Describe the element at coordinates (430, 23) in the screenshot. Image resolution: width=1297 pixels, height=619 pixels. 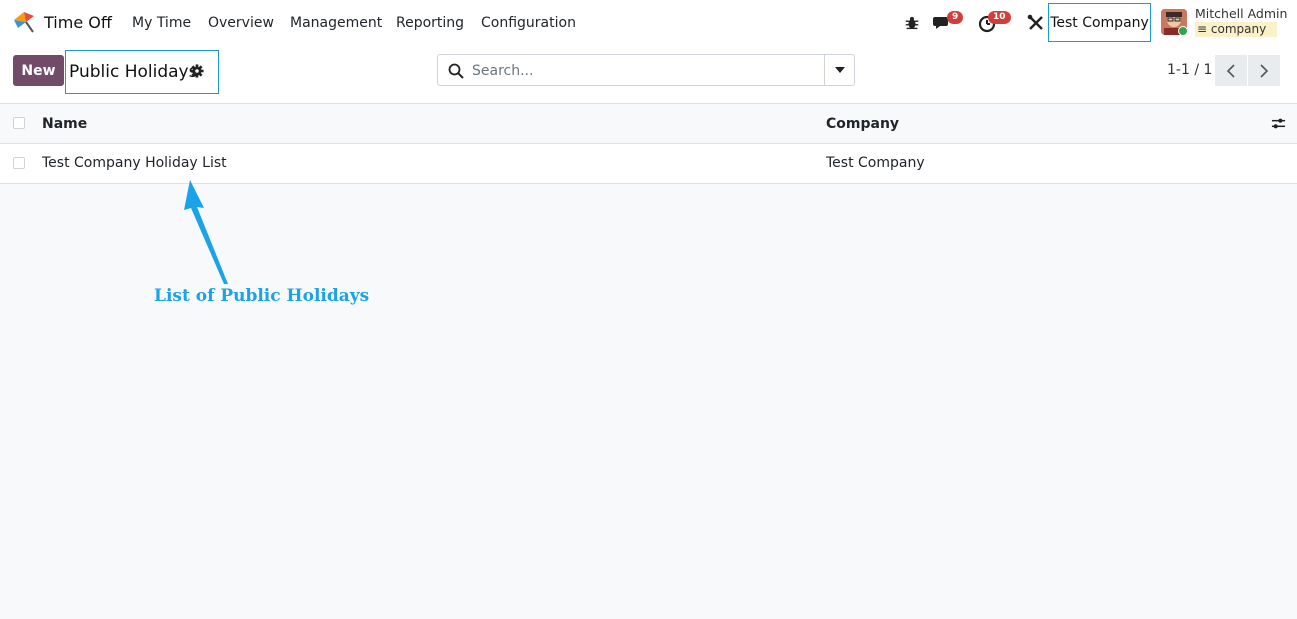
I see `menu-reporting: Reporting` at that location.